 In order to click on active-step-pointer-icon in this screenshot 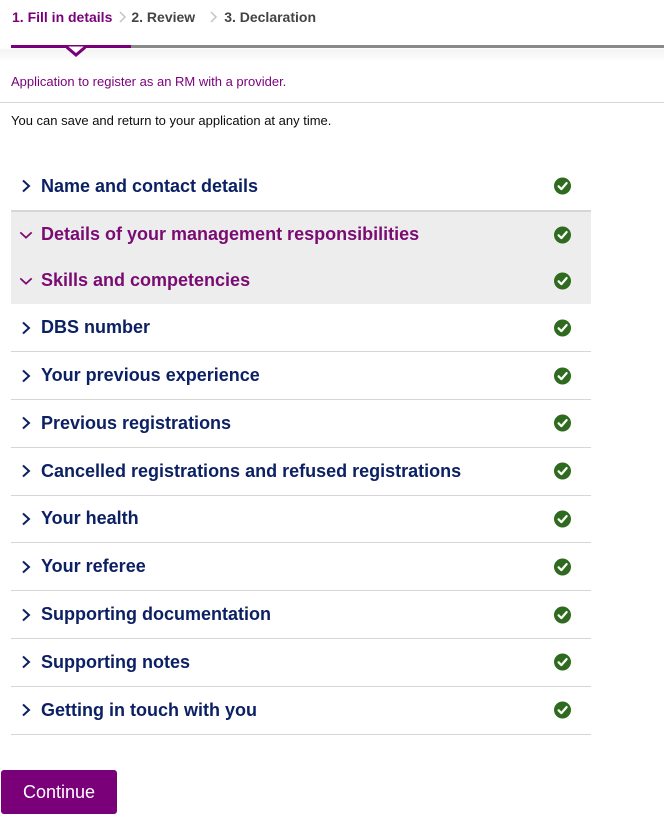, I will do `click(76, 51)`.